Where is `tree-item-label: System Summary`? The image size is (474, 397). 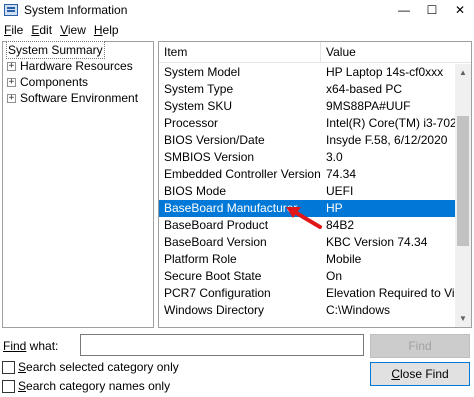
tree-item-label: System Summary is located at coordinates (55, 50).